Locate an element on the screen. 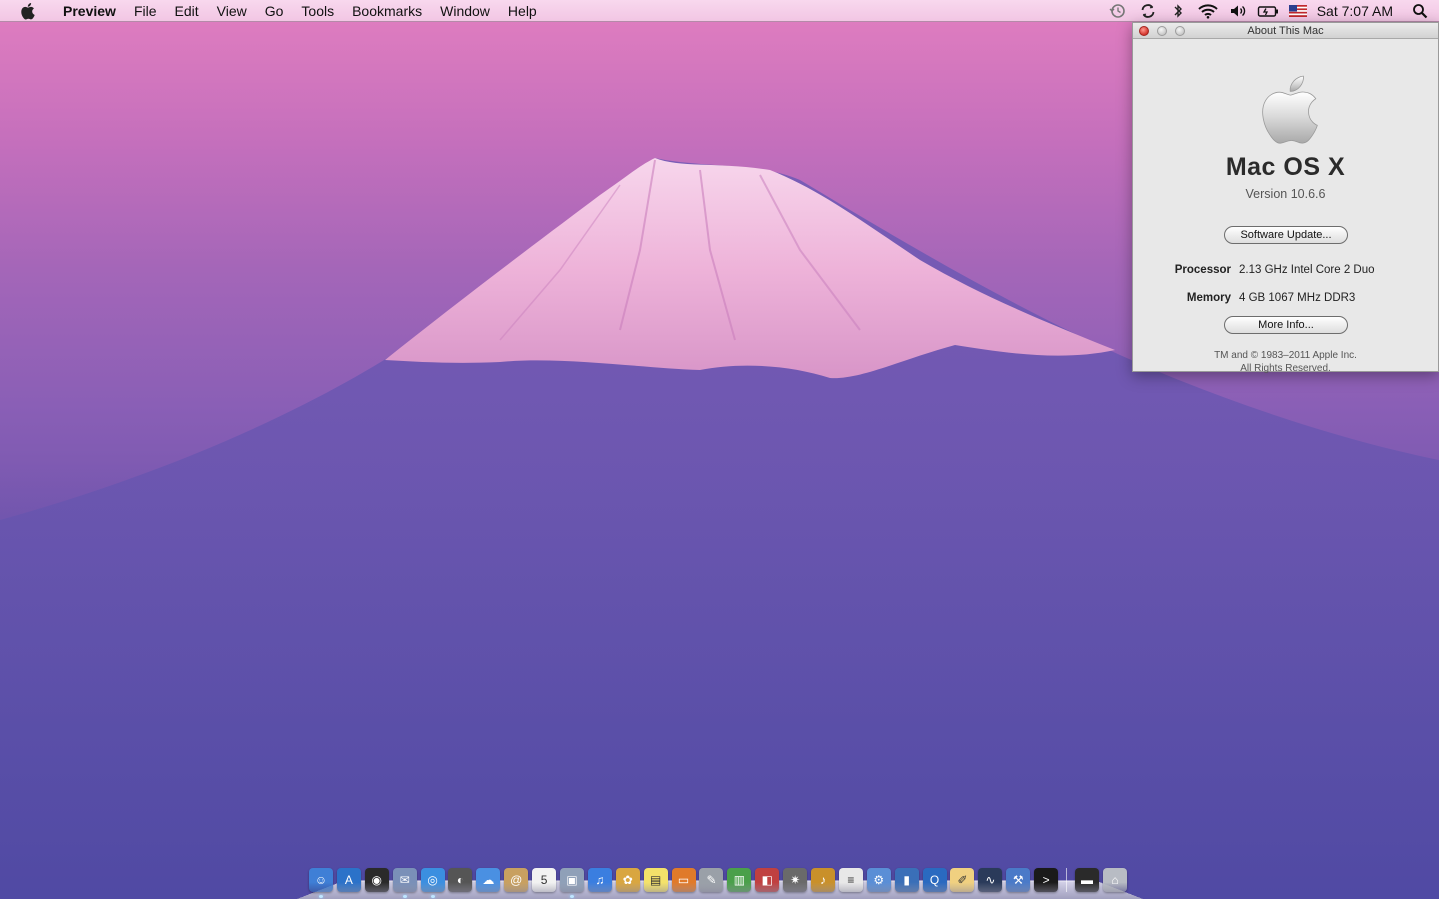 The height and width of the screenshot is (899, 1439). finder-icon: ☺ is located at coordinates (321, 883).